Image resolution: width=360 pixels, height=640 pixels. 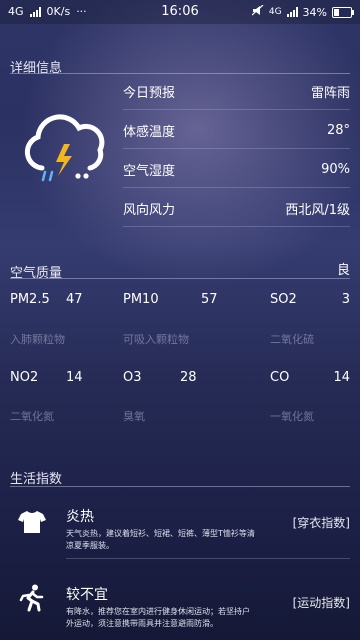 What do you see at coordinates (330, 93) in the screenshot?
I see `detail-value: 雷阵雨` at bounding box center [330, 93].